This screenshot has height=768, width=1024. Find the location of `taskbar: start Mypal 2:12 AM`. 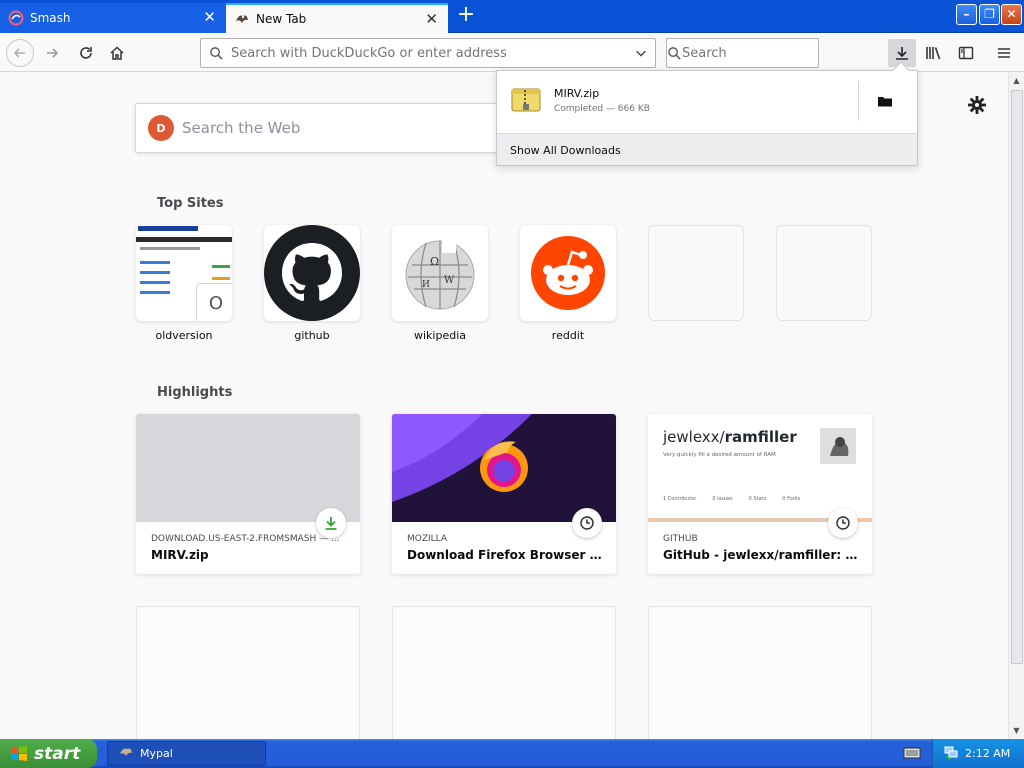

taskbar: start Mypal 2:12 AM is located at coordinates (512, 753).